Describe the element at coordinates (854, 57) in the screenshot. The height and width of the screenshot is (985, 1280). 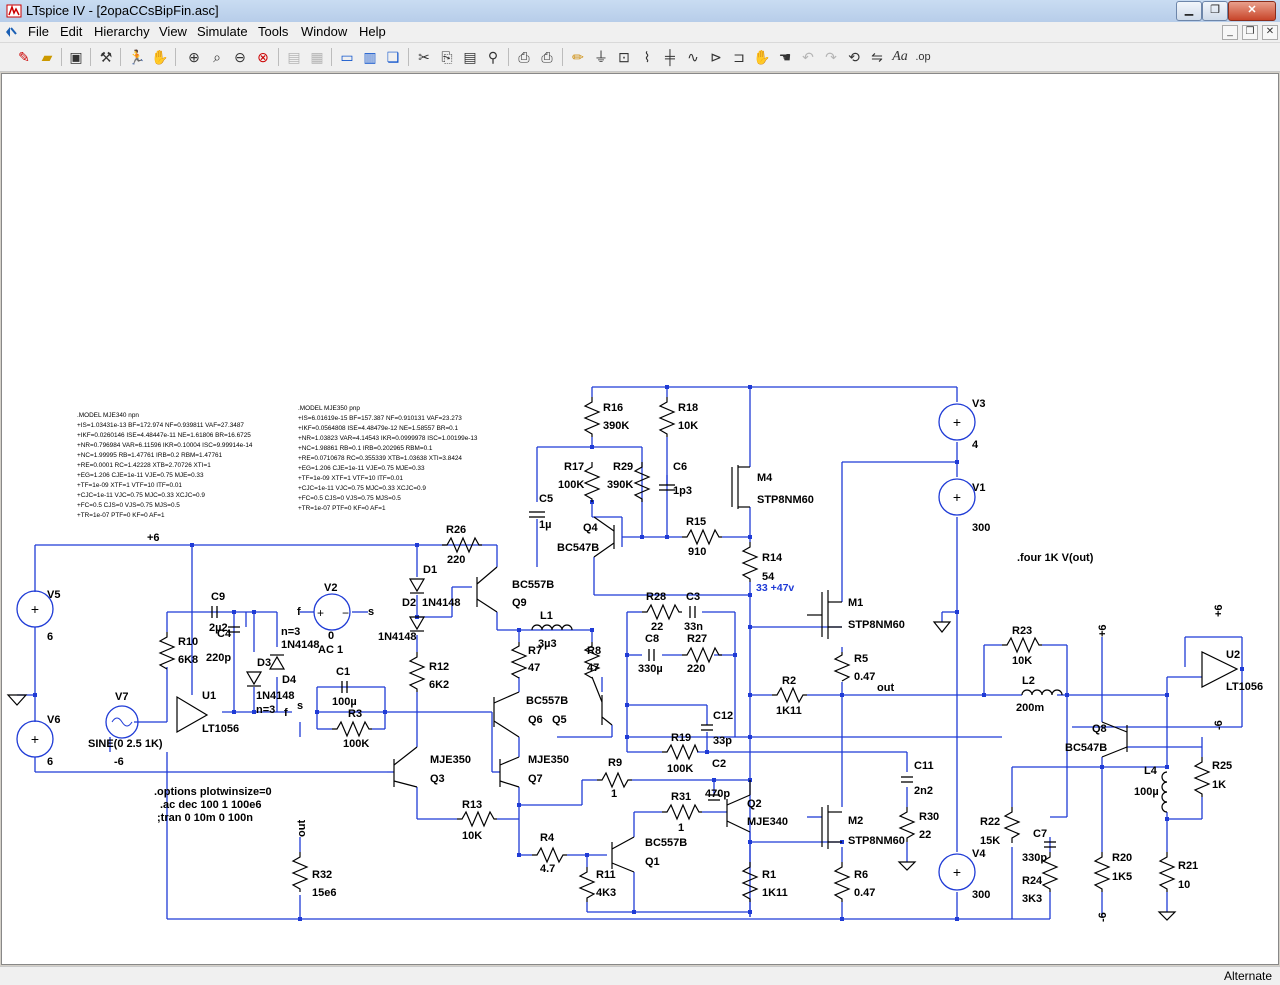
I see `rotate-icon: ⟲` at that location.